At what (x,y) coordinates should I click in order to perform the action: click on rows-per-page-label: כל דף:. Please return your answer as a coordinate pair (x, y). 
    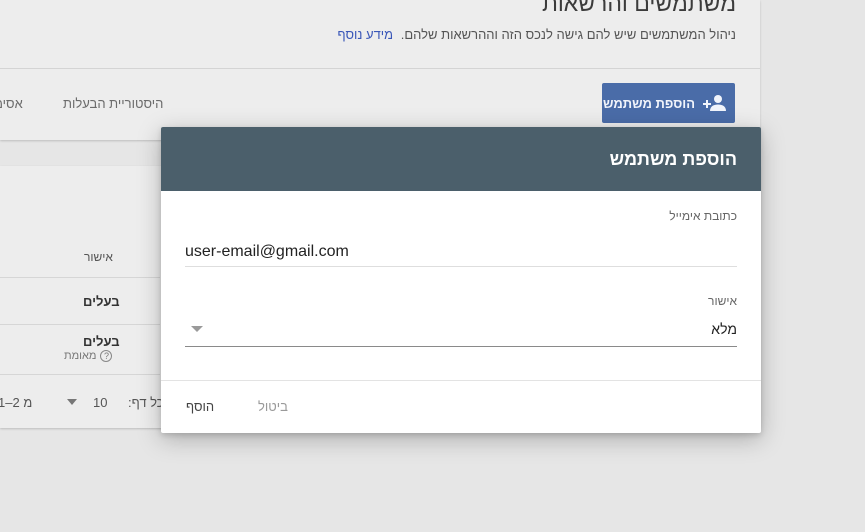
    Looking at the image, I should click on (146, 402).